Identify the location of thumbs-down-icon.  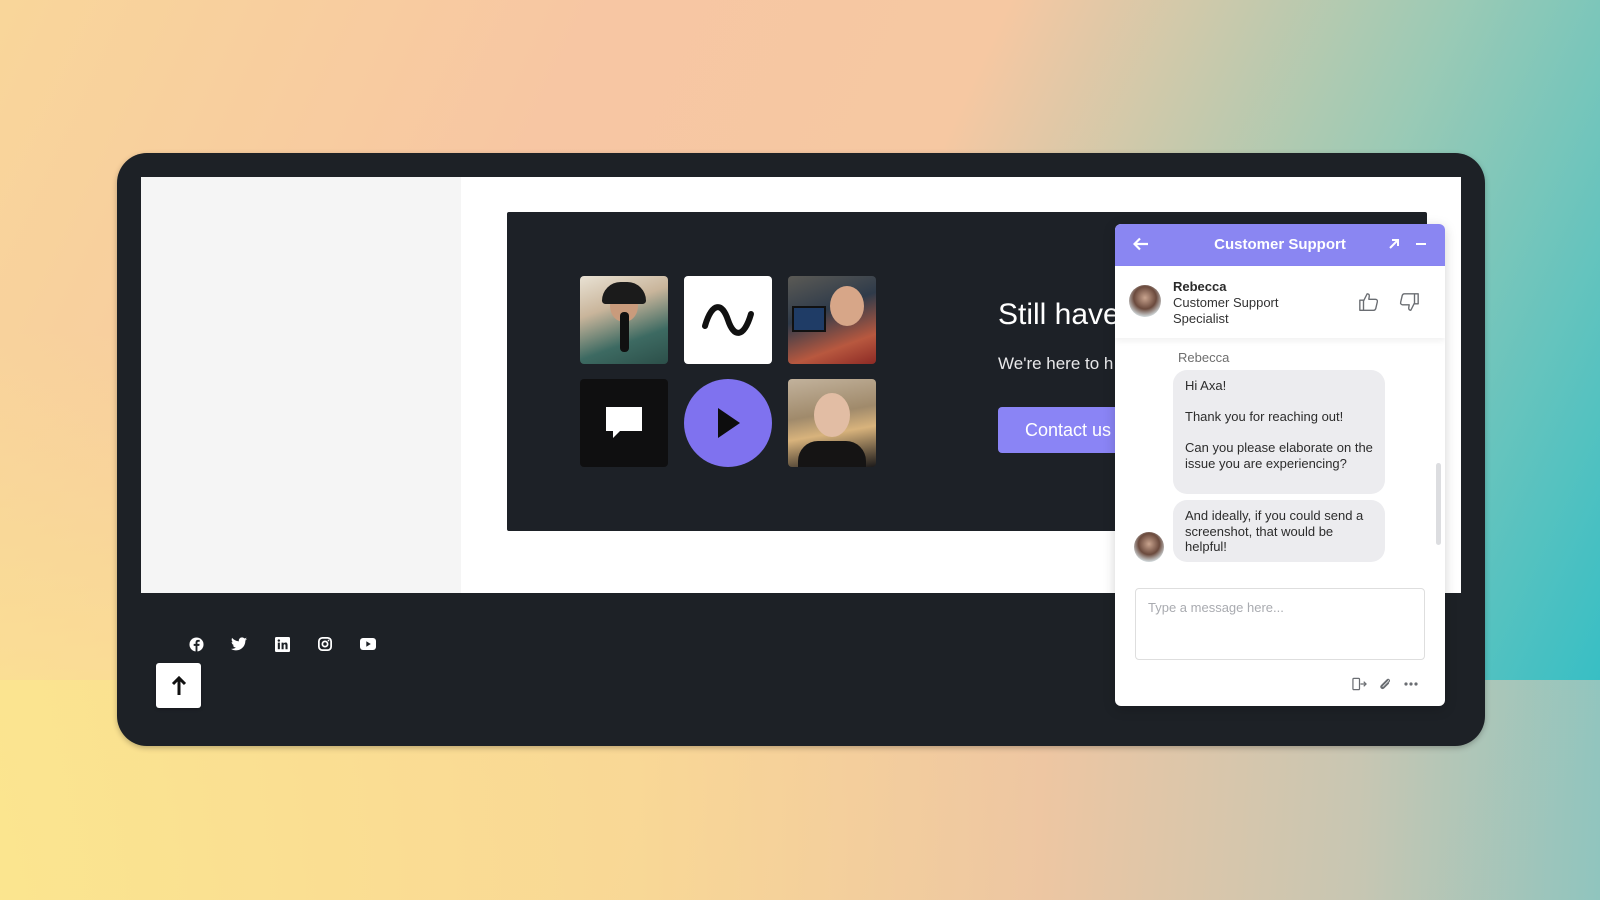
(1409, 302).